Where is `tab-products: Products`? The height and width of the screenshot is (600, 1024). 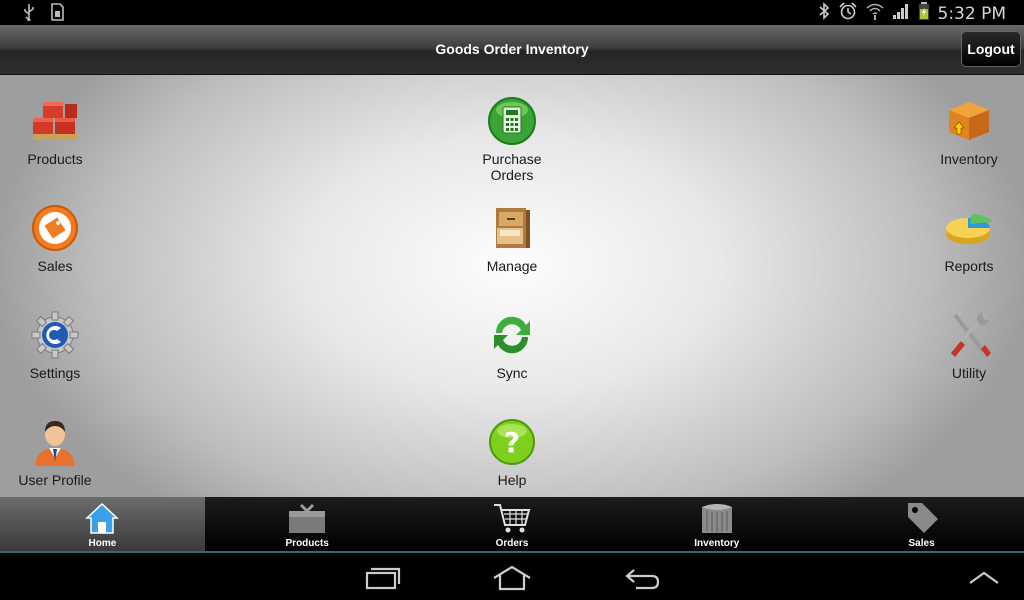
tab-products: Products is located at coordinates (307, 524).